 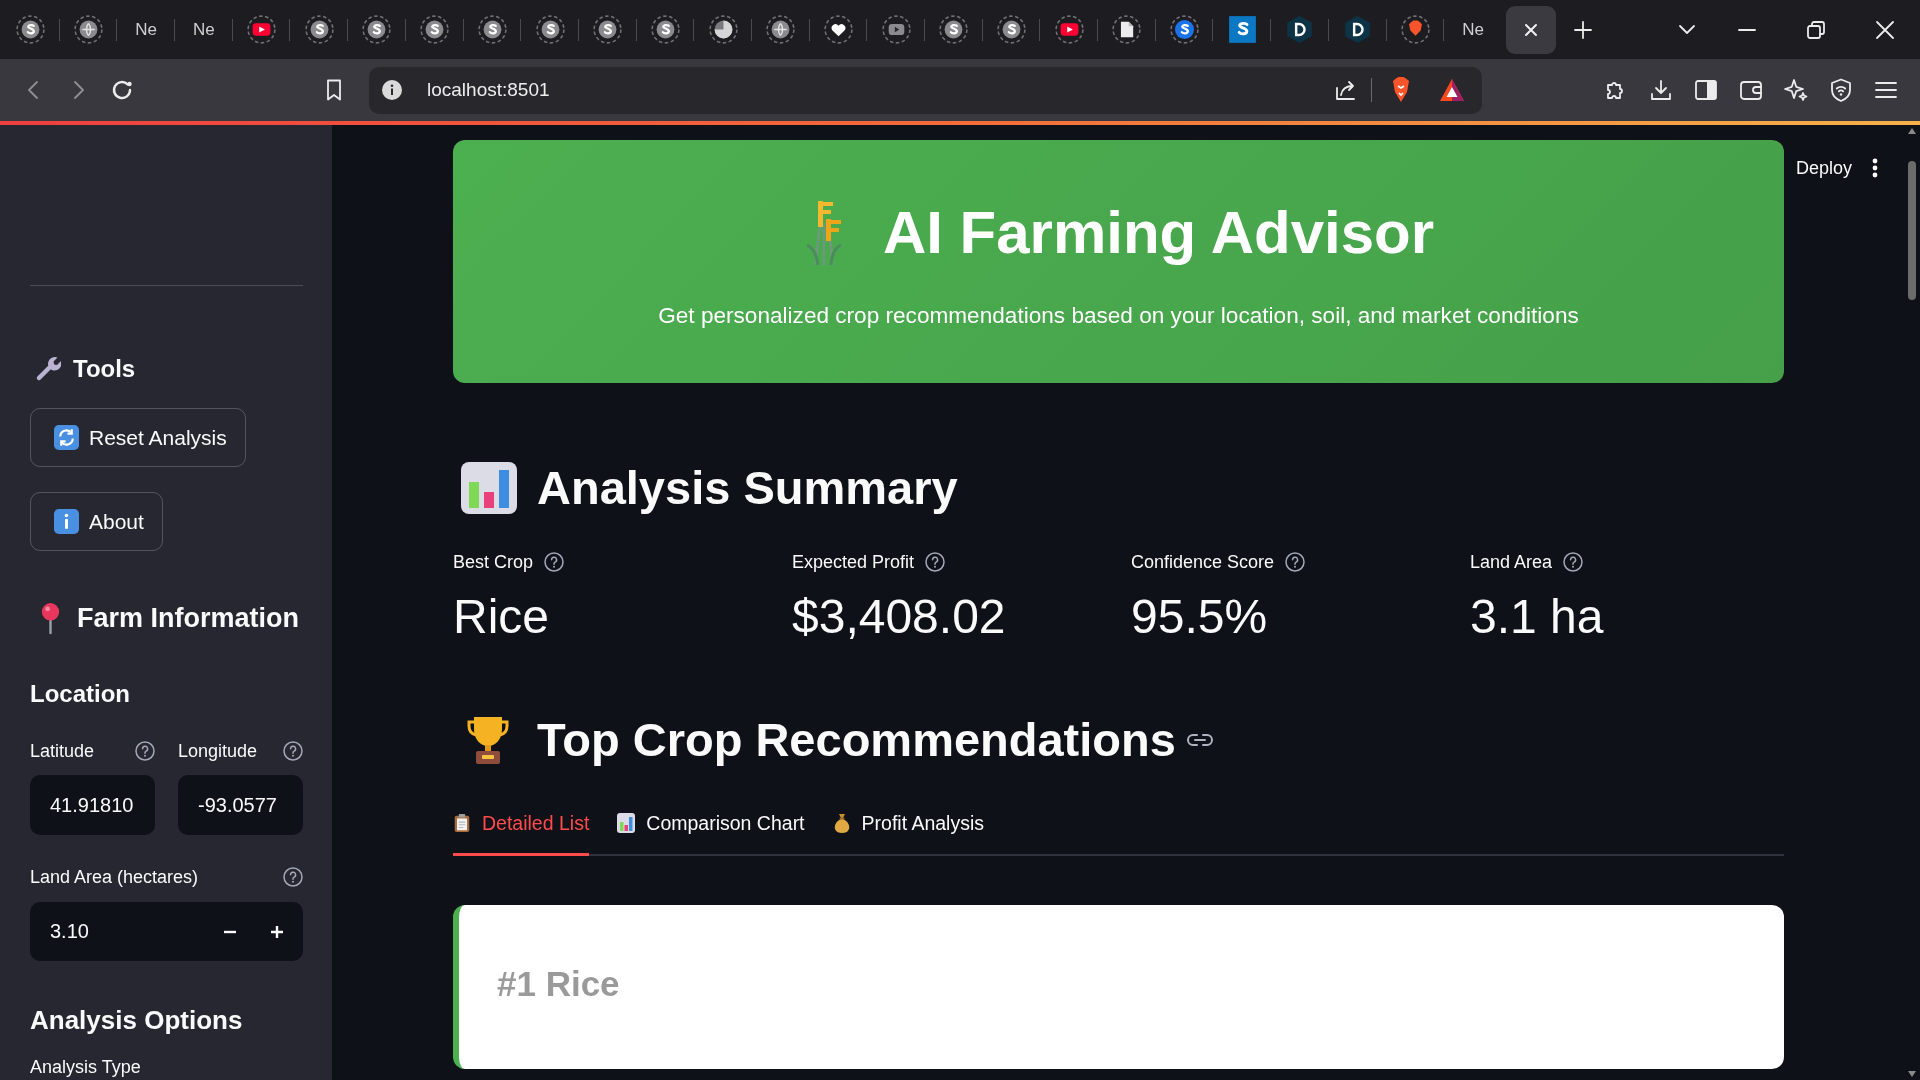 I want to click on clipboard-icon, so click(x=462, y=823).